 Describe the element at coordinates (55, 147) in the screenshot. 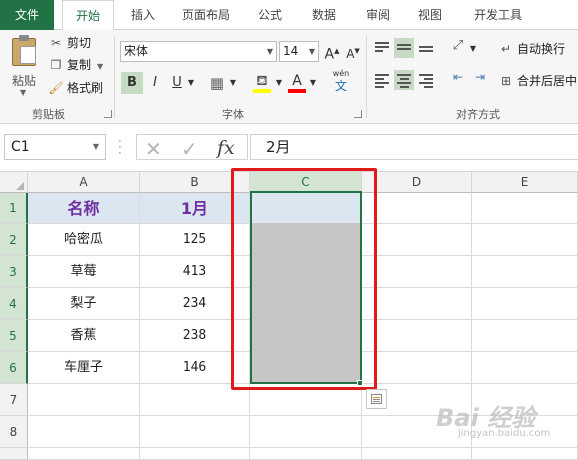

I see `name-box: C1 ▼` at that location.